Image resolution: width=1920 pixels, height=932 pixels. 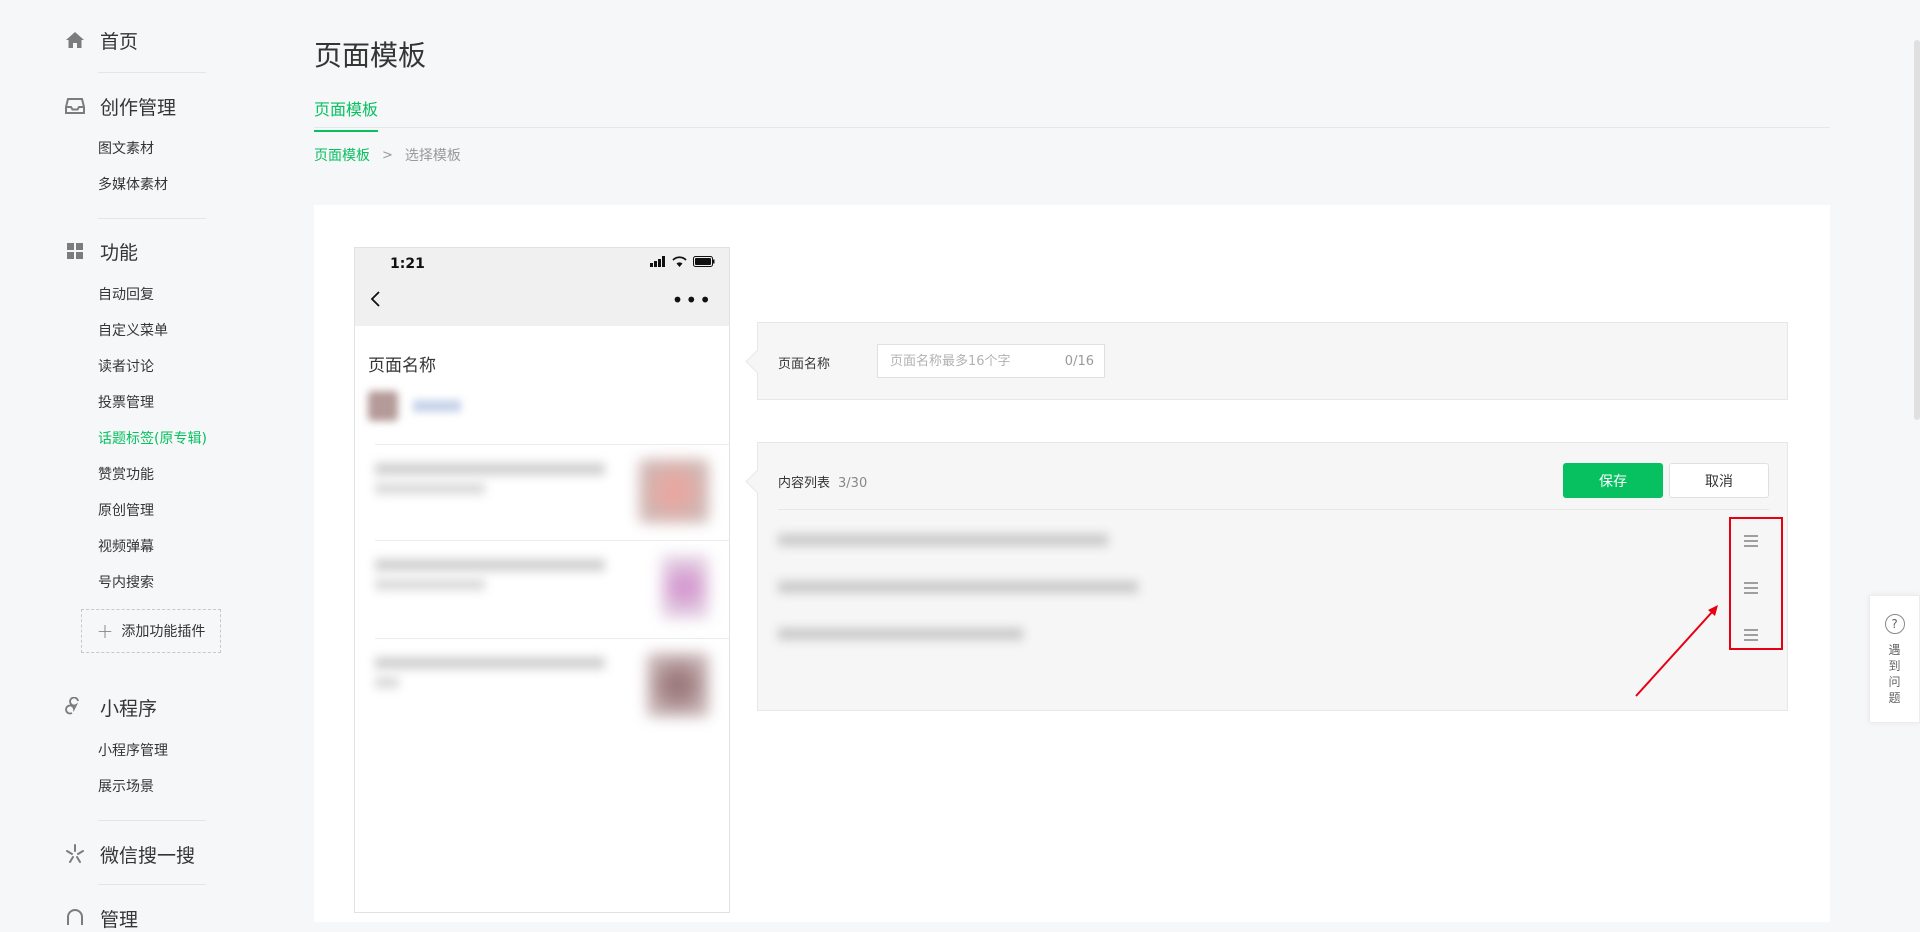 What do you see at coordinates (126, 787) in the screenshot?
I see `sidebar-item-display-scene: 展示场景` at bounding box center [126, 787].